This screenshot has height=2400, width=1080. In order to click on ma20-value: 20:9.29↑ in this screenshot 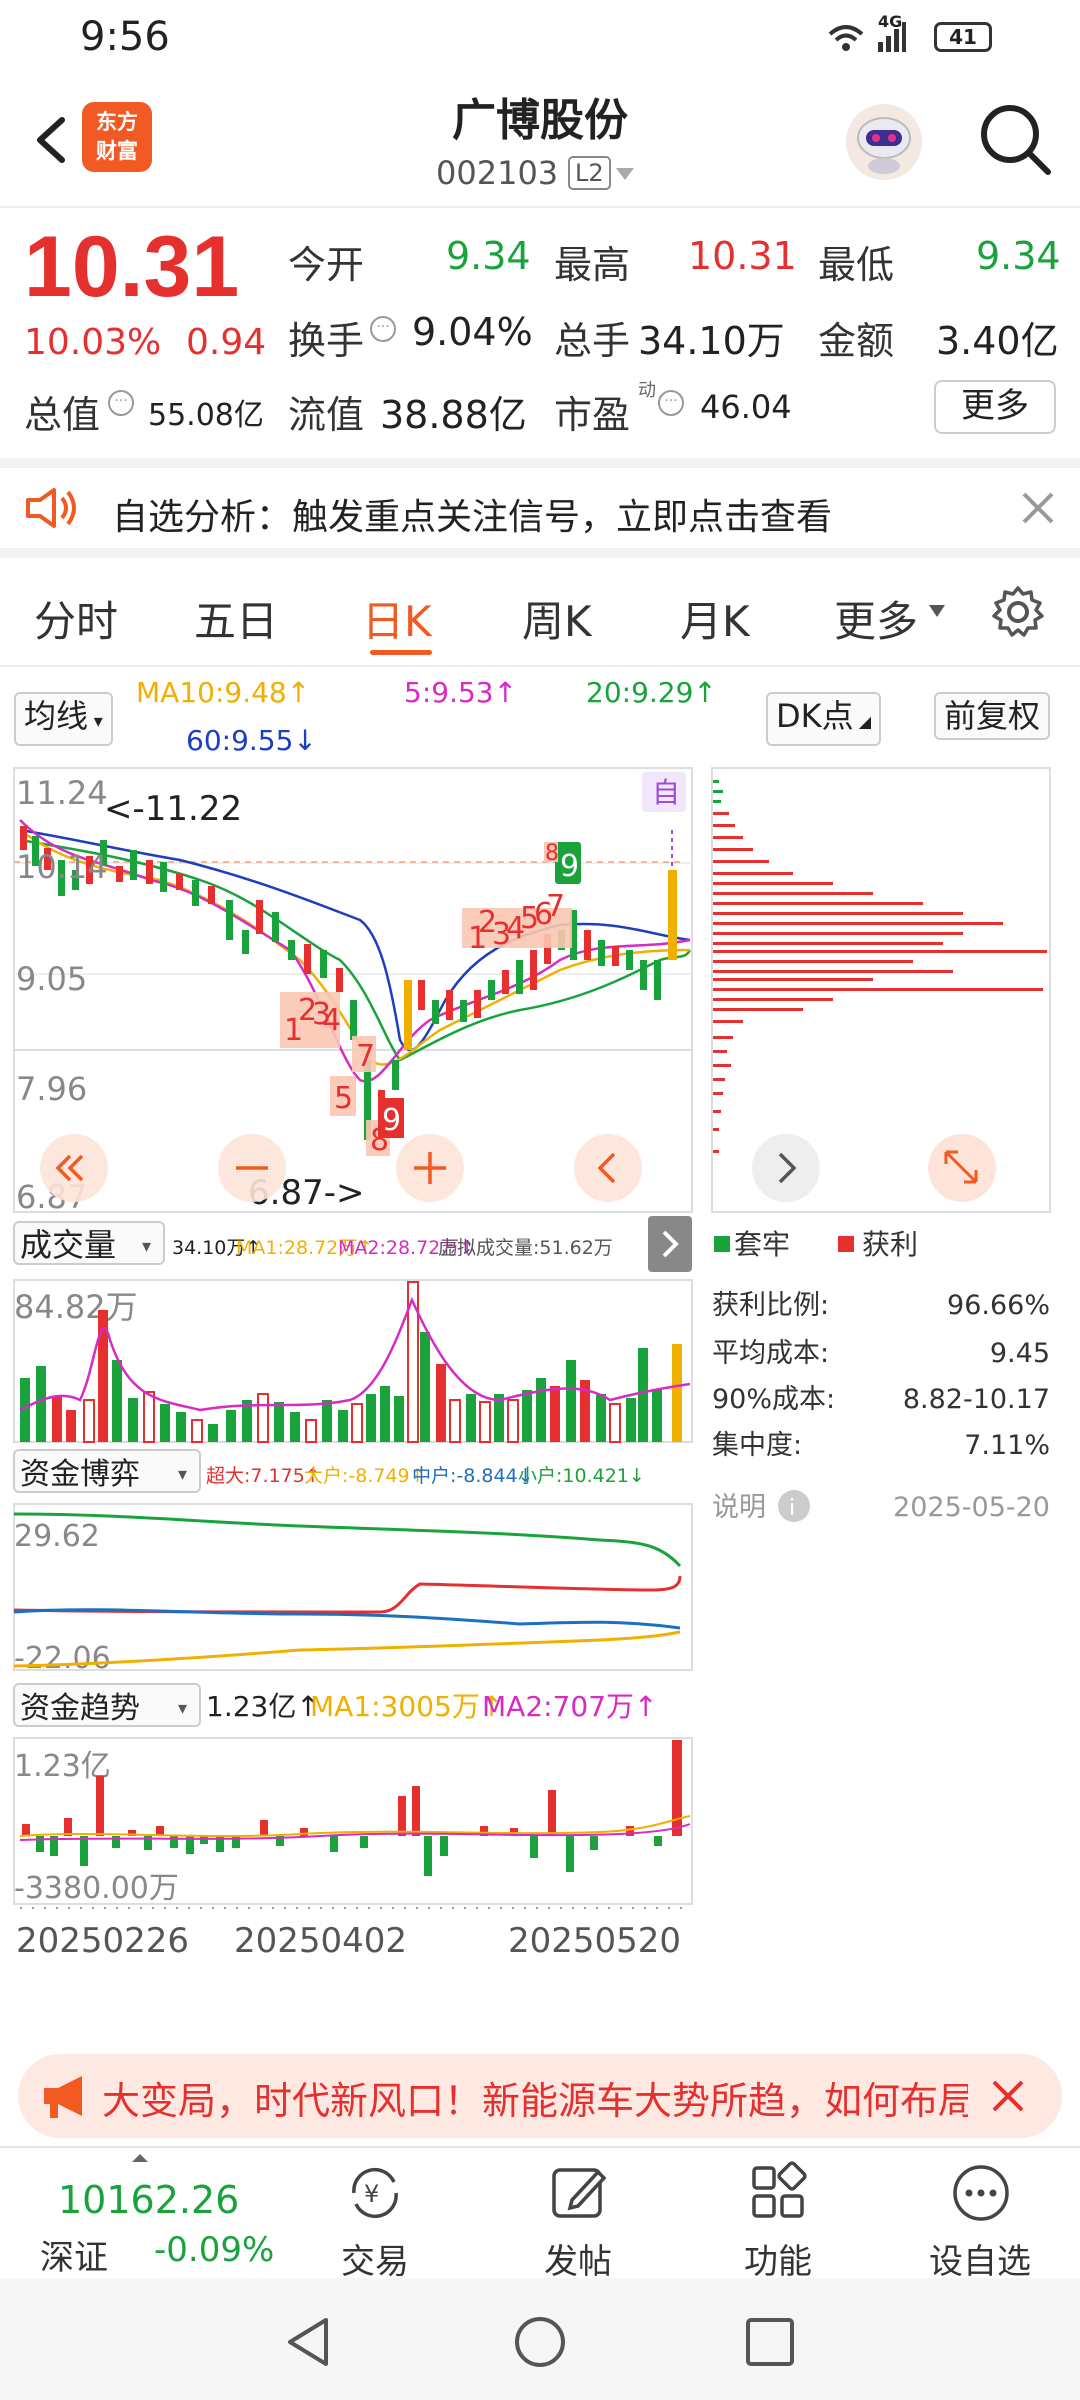, I will do `click(651, 692)`.